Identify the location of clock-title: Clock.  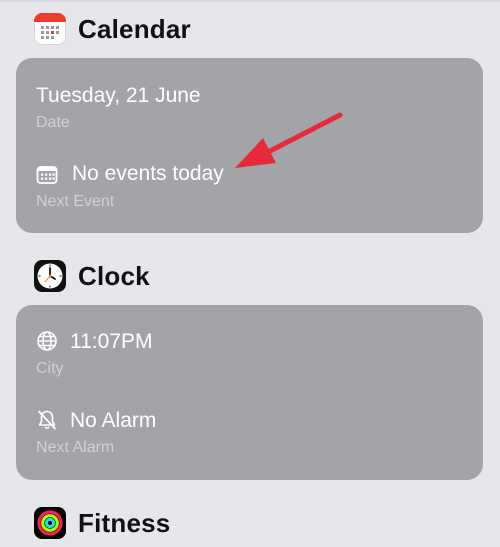
(114, 275).